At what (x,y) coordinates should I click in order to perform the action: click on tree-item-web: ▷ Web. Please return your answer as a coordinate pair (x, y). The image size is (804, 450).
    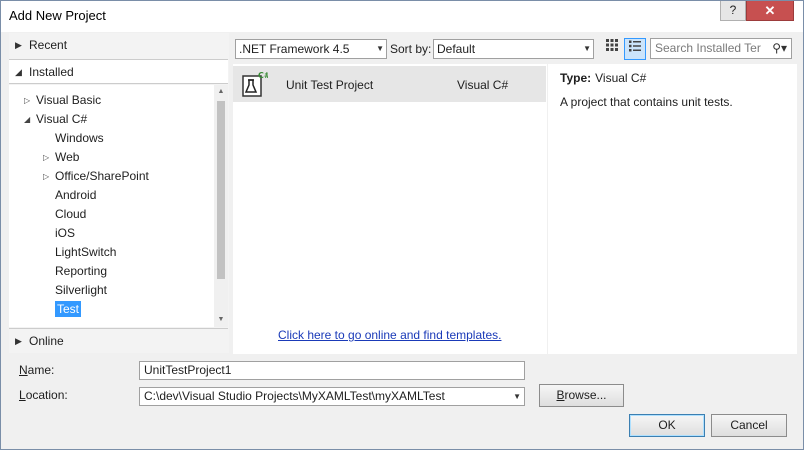
    Looking at the image, I should click on (61, 157).